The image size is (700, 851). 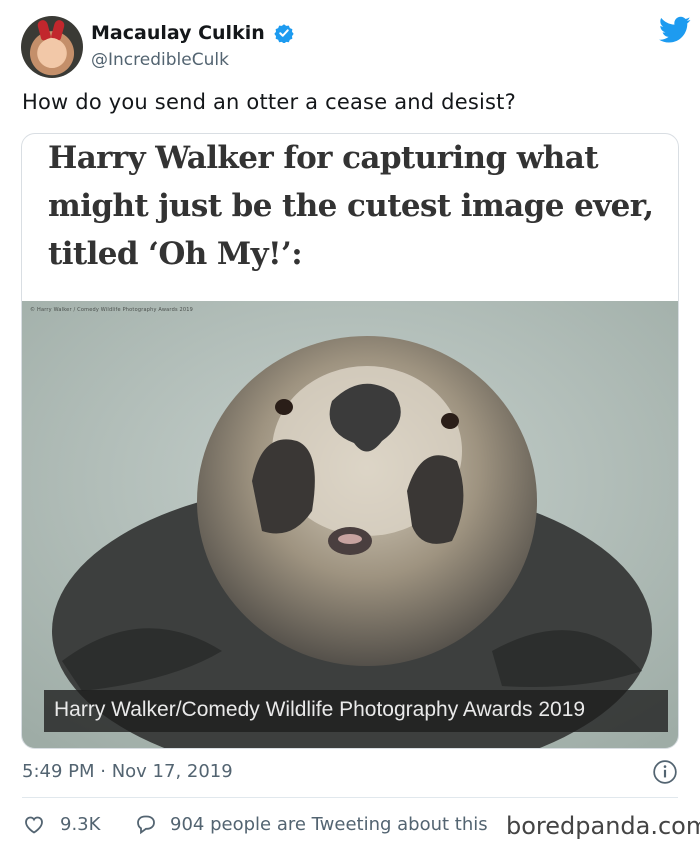 I want to click on user-handle: @IncredibleCulk, so click(x=192, y=60).